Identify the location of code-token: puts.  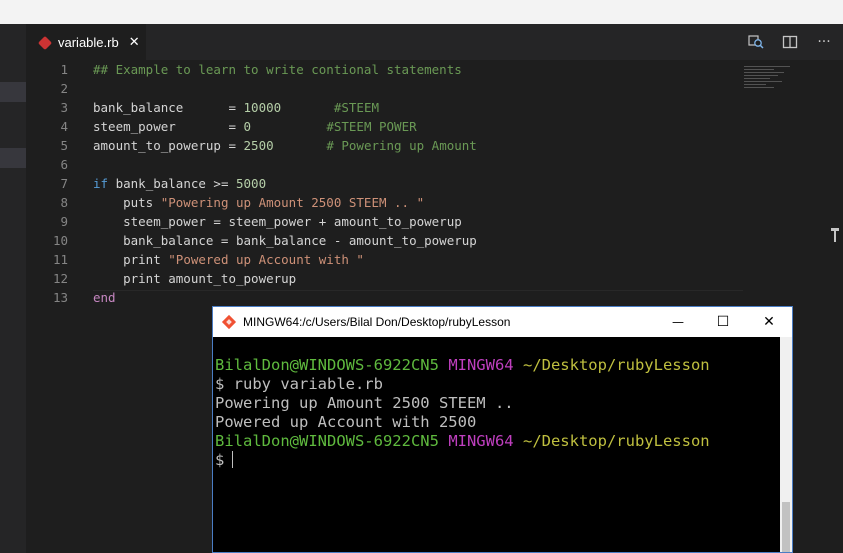
(127, 202).